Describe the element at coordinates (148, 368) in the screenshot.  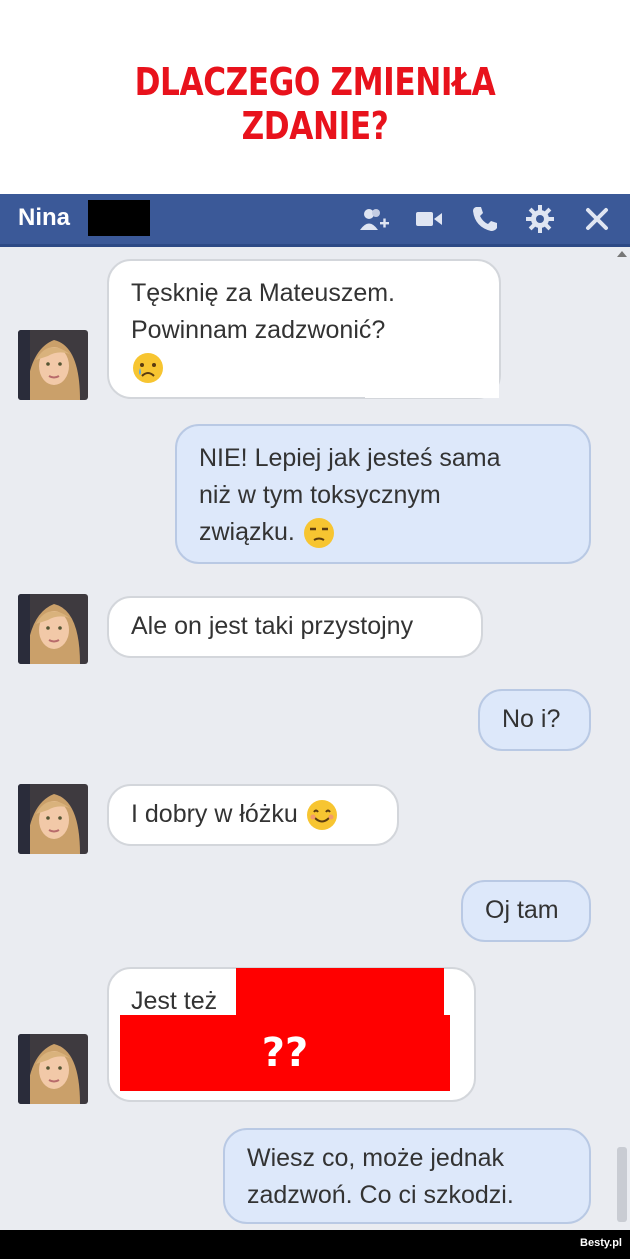
I see `crying-face-icon` at that location.